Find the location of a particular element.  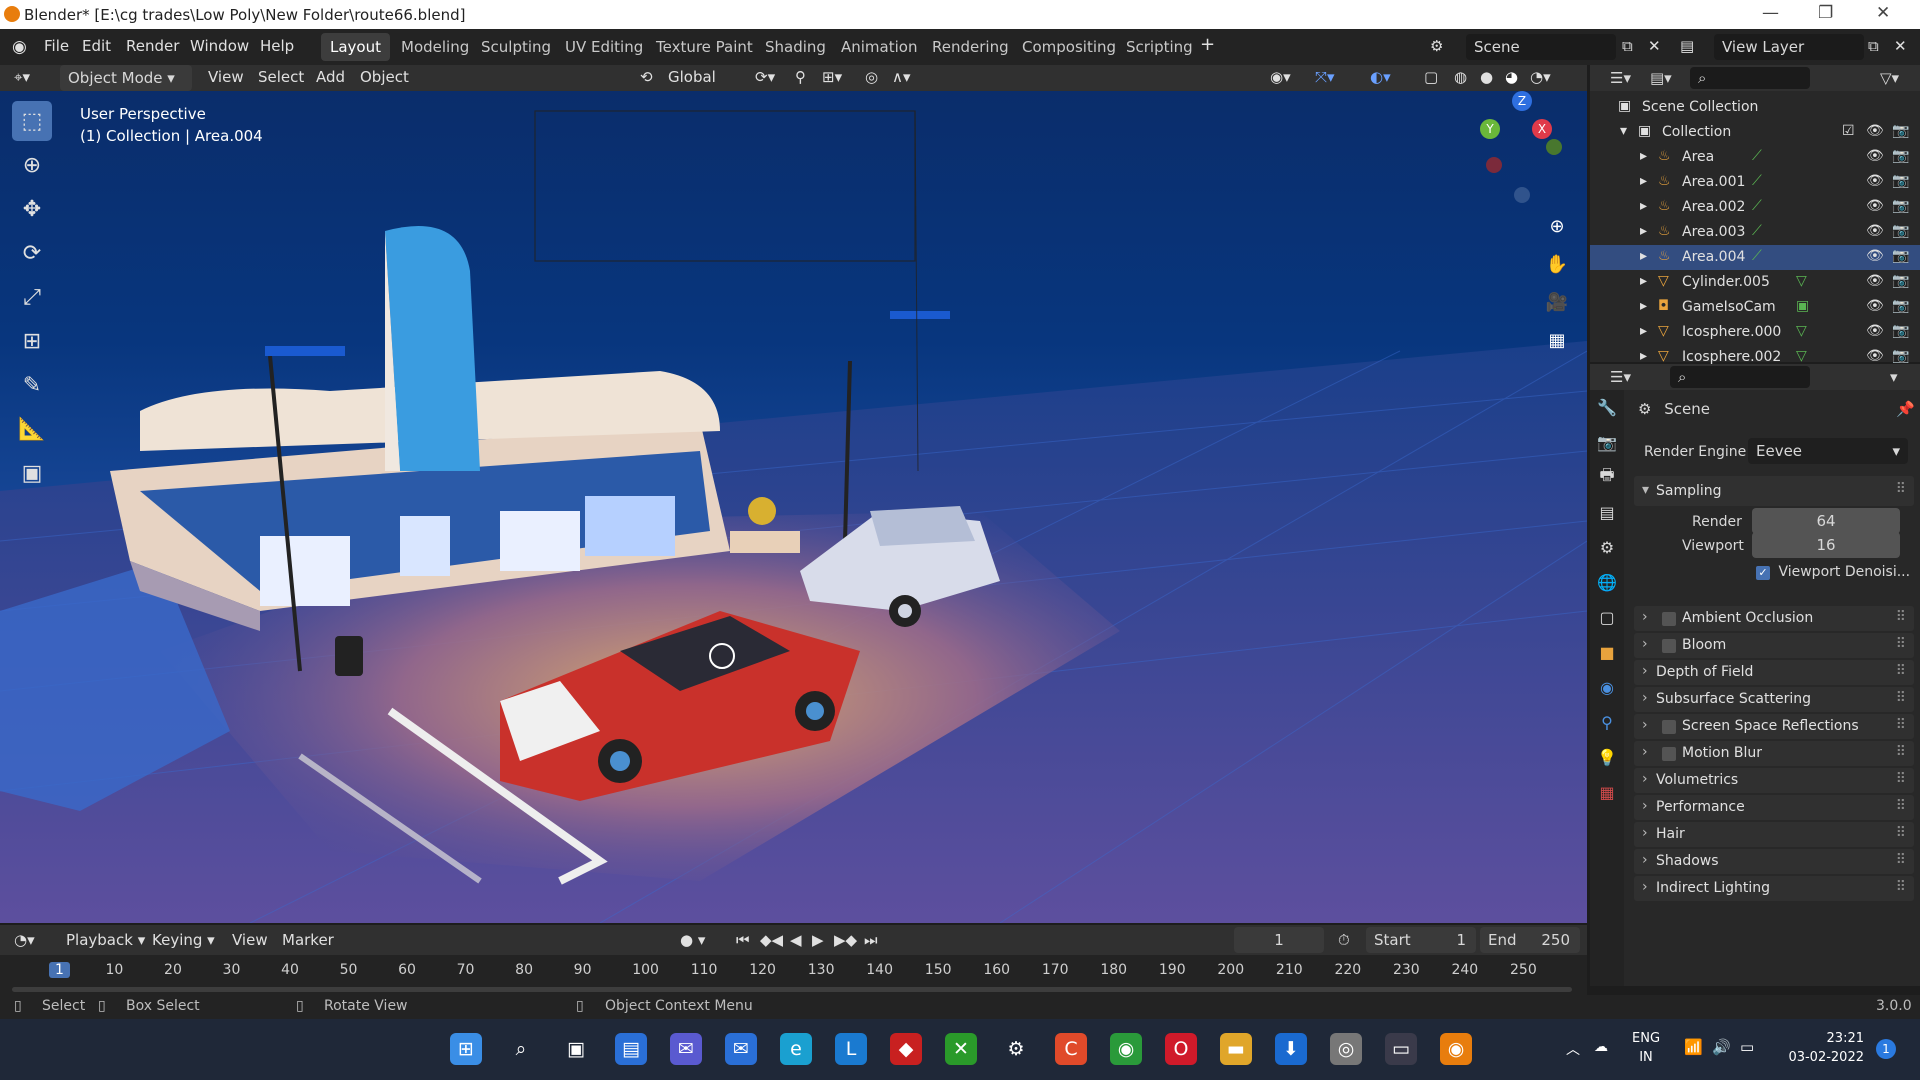

render-engine-dropdown: Eevee ▾ is located at coordinates (1828, 451).